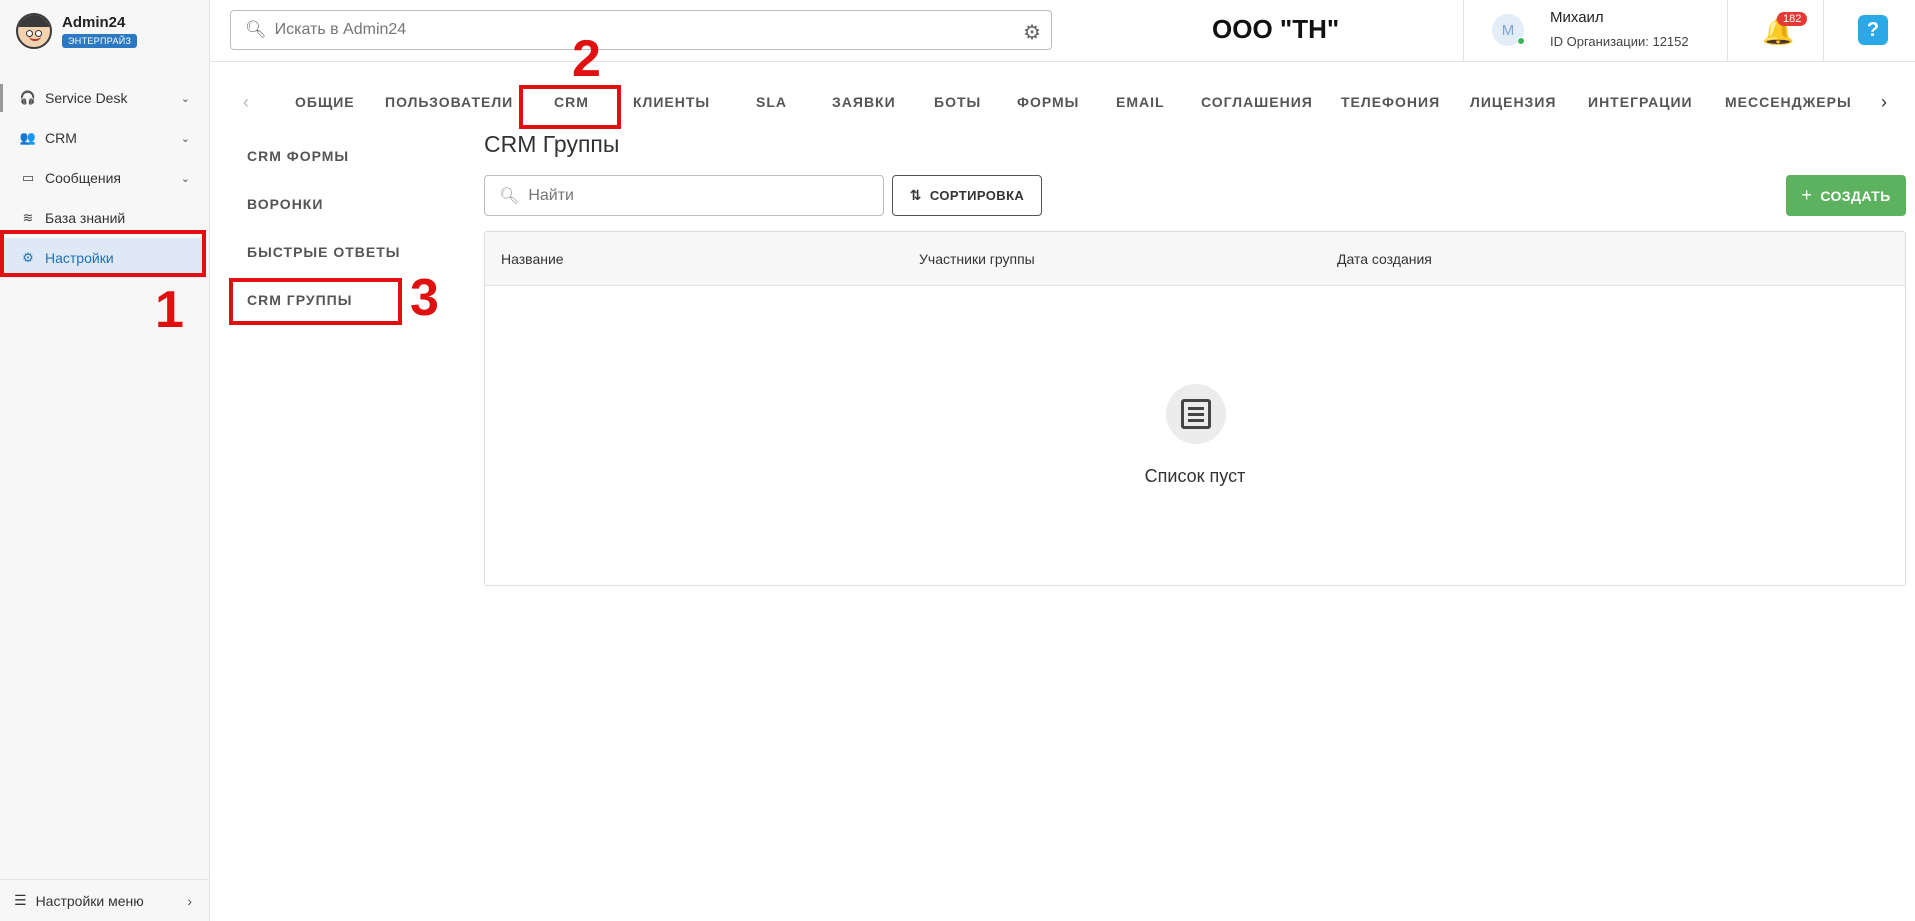  I want to click on column-header-members: Участники группы, so click(977, 259).